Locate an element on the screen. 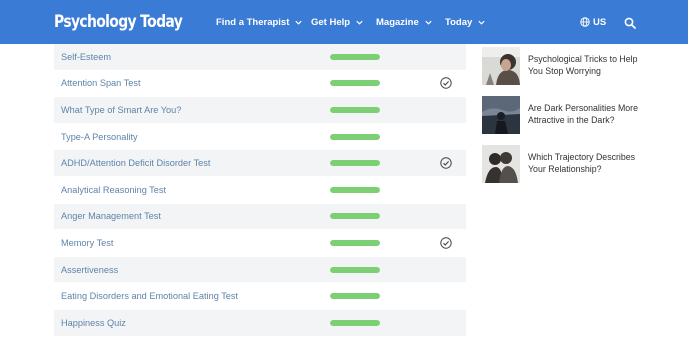 This screenshot has height=350, width=688. test-link: Memory Test is located at coordinates (87, 243).